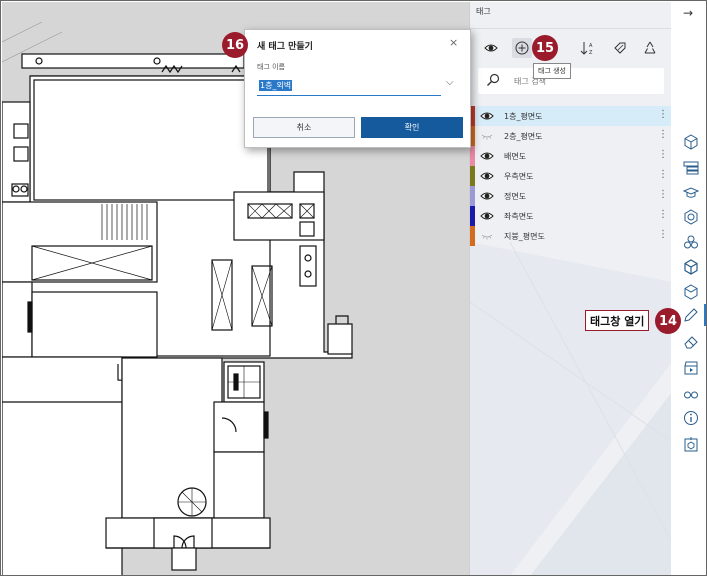 The width and height of the screenshot is (707, 576). What do you see at coordinates (691, 342) in the screenshot?
I see `eraser-icon` at bounding box center [691, 342].